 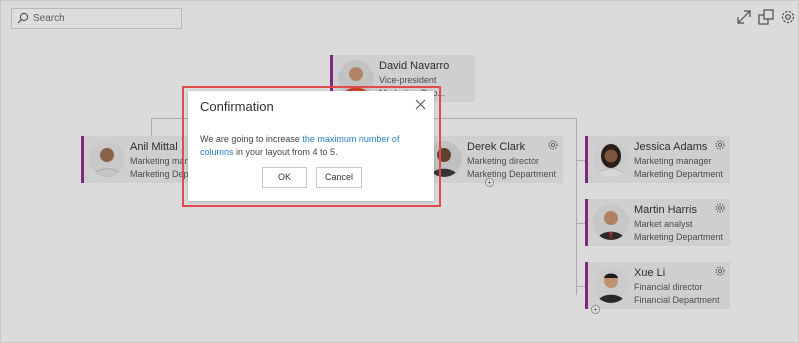 What do you see at coordinates (311, 146) in the screenshot?
I see `dialog-highlight-frame` at bounding box center [311, 146].